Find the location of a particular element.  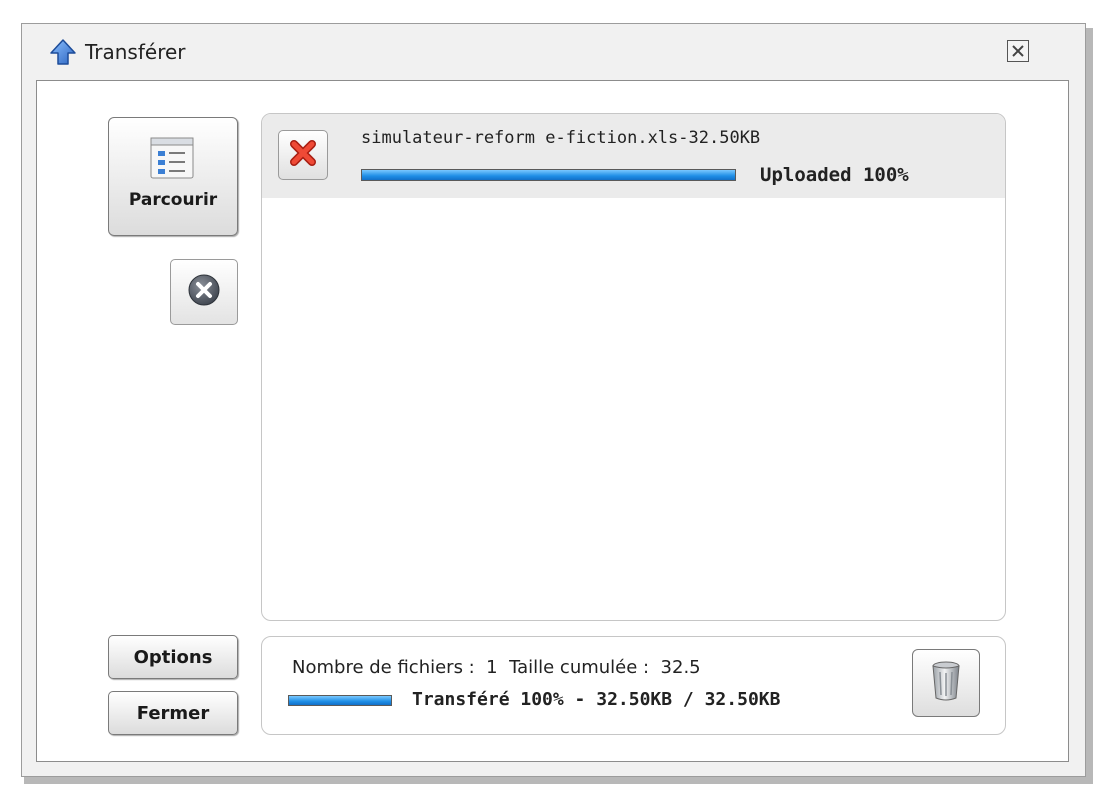

total-progress-fill is located at coordinates (340, 700).